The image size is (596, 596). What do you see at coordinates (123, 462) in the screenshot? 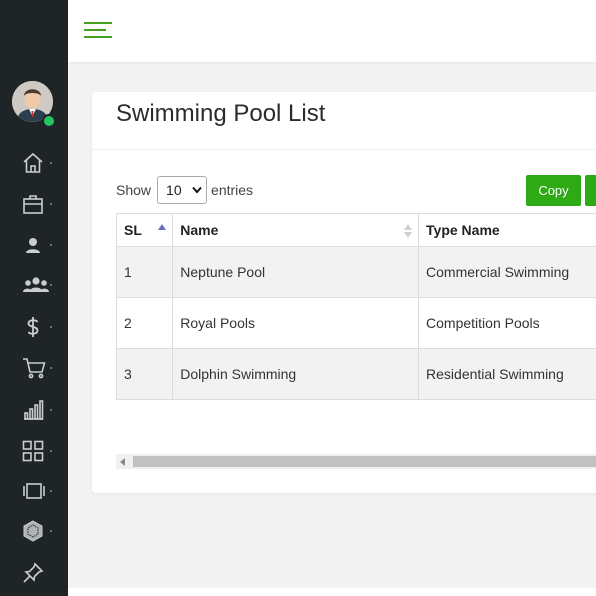
I see `scroll-left-icon` at bounding box center [123, 462].